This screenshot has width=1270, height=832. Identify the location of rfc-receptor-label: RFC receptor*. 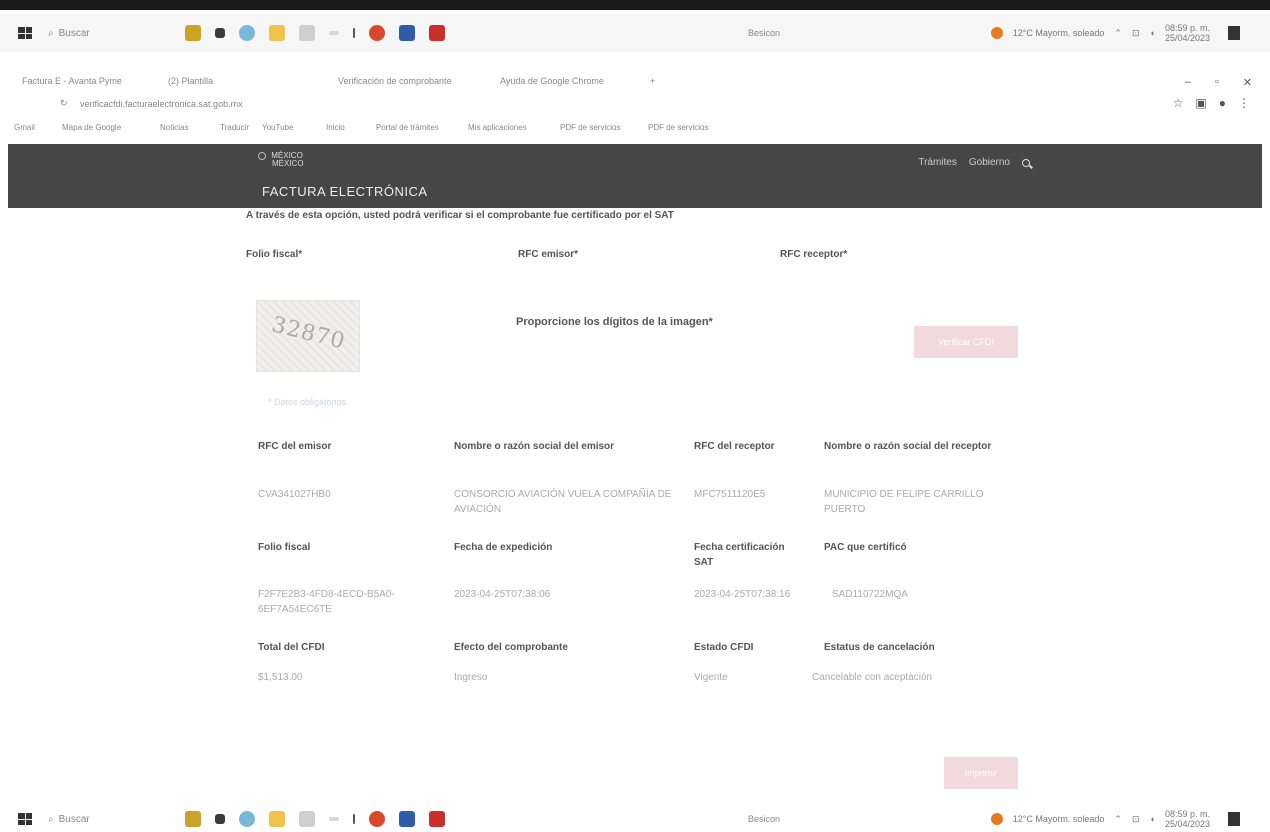
(814, 254).